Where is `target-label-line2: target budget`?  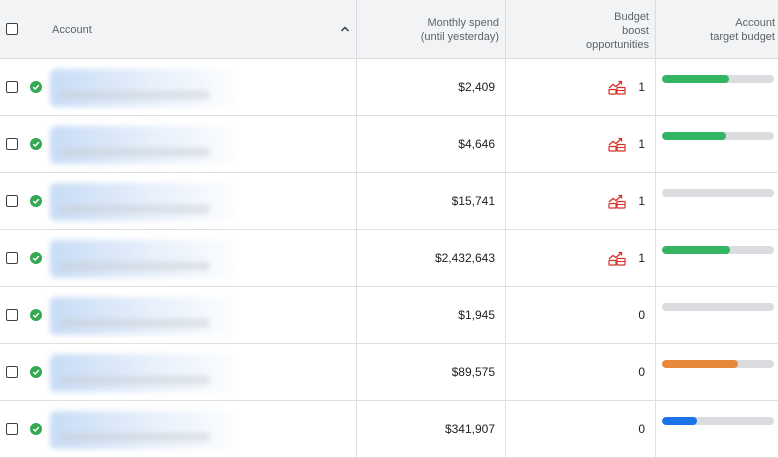
target-label-line2: target budget is located at coordinates (742, 37).